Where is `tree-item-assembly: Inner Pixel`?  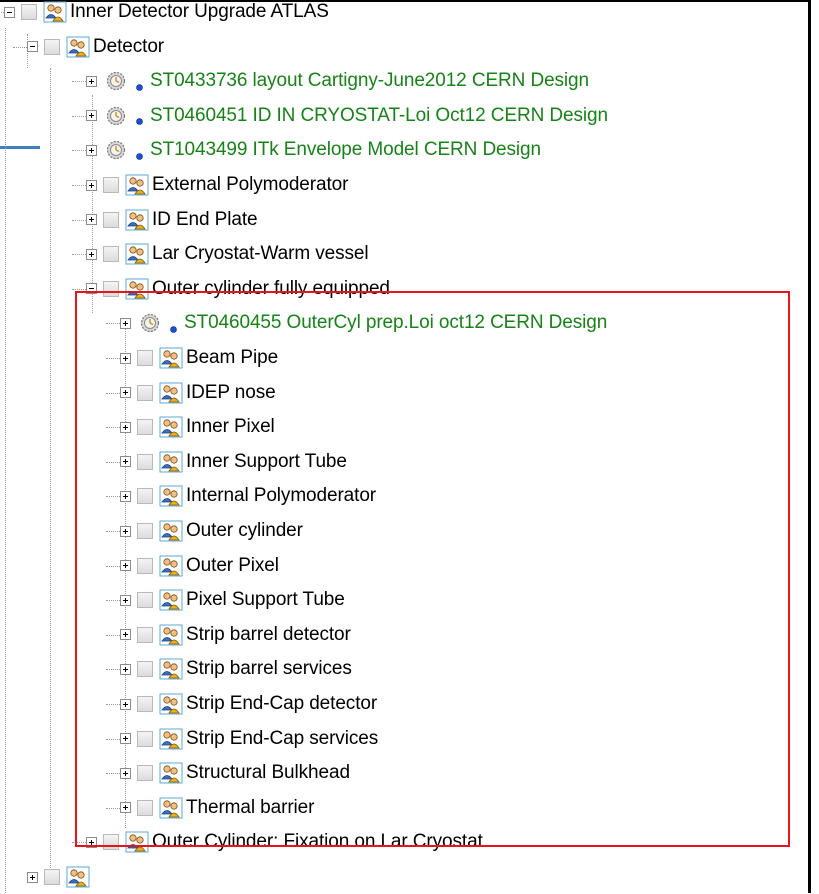
tree-item-assembly: Inner Pixel is located at coordinates (197, 427).